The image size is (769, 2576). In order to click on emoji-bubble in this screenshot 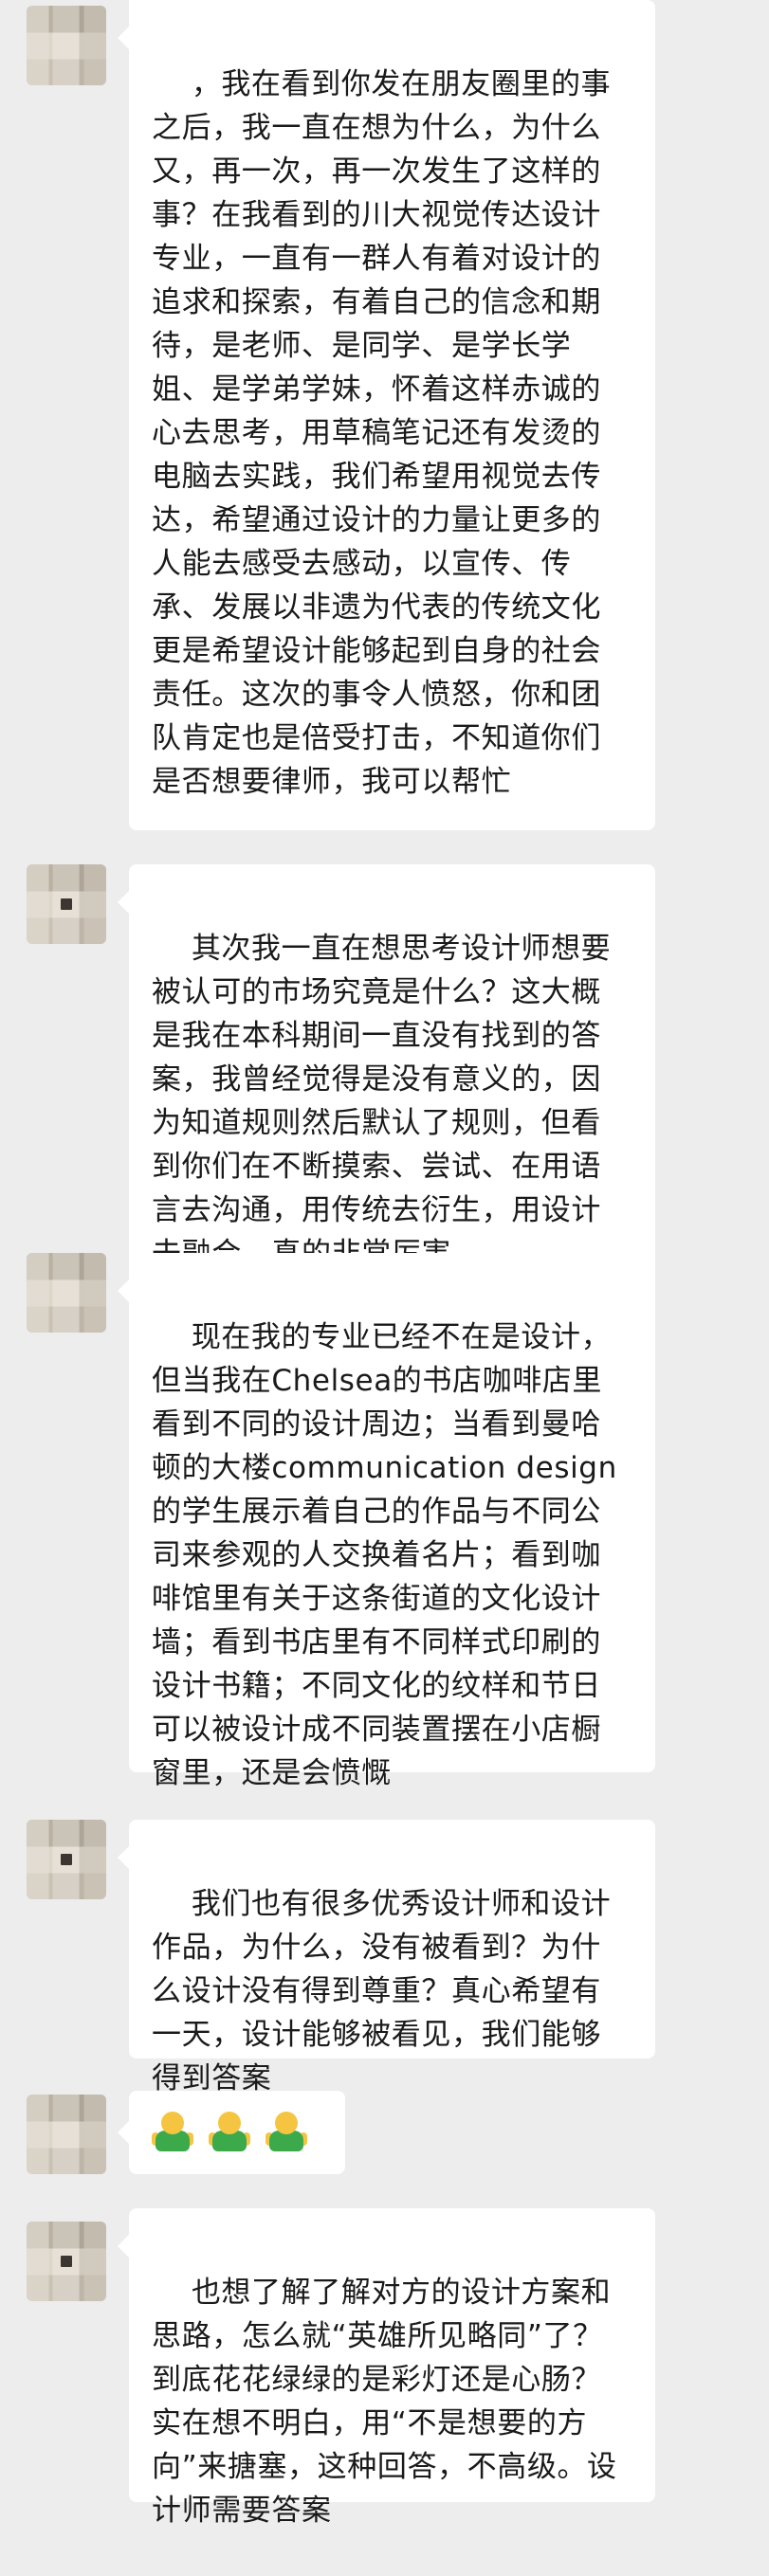, I will do `click(231, 2132)`.